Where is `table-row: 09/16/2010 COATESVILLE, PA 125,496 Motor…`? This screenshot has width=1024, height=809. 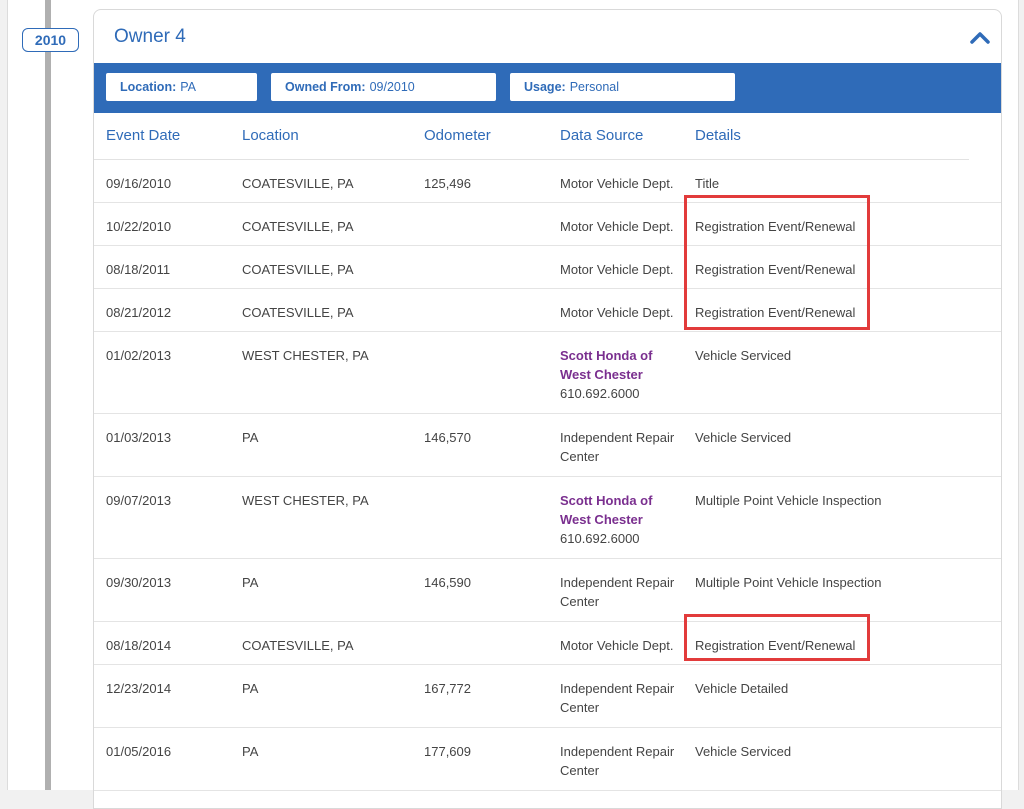 table-row: 09/16/2010 COATESVILLE, PA 125,496 Motor… is located at coordinates (547, 181).